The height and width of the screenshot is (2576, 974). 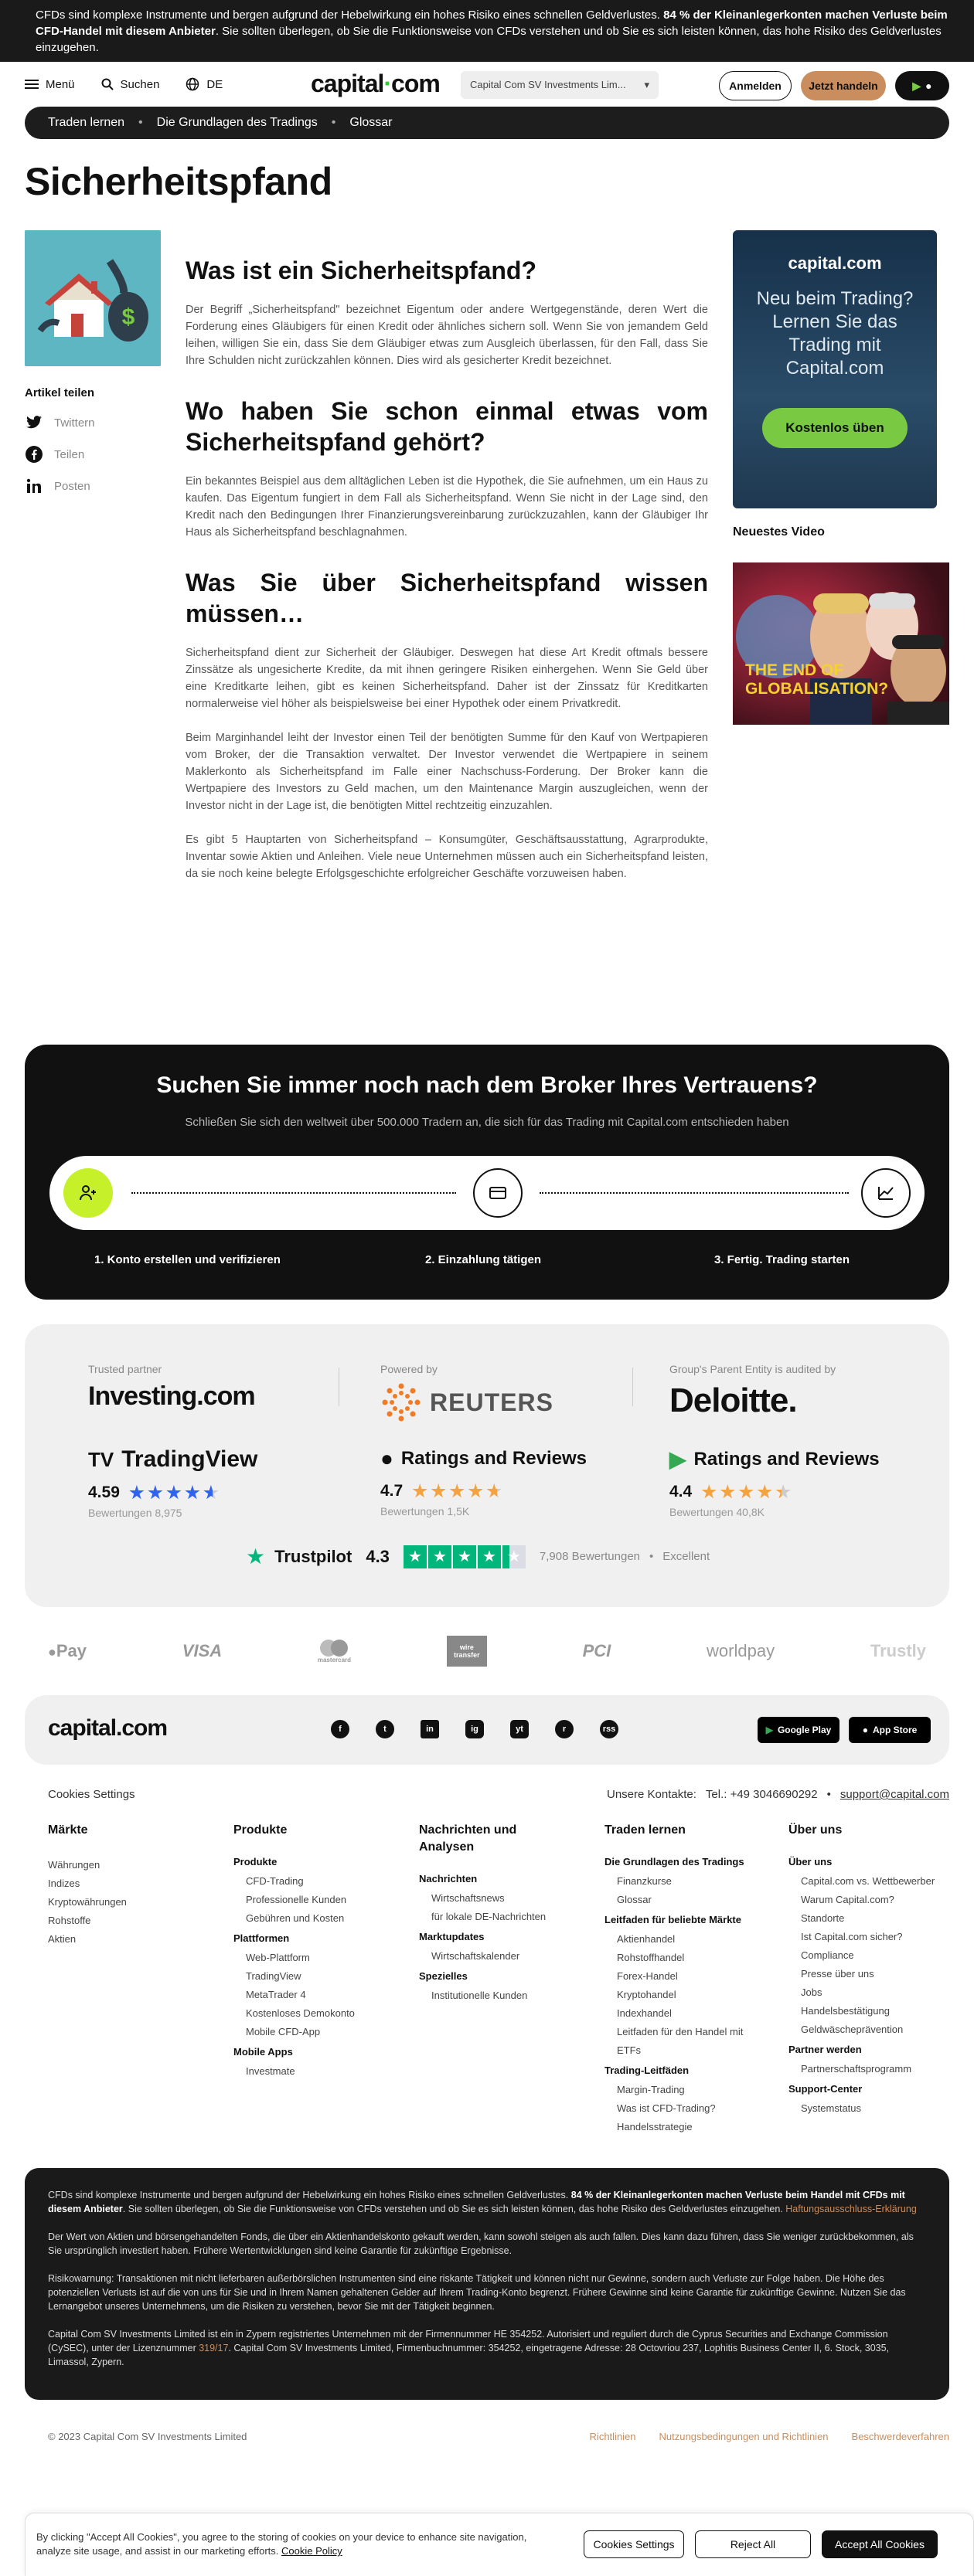 What do you see at coordinates (861, 2011) in the screenshot?
I see `footer-link: Handelsbestätigung` at bounding box center [861, 2011].